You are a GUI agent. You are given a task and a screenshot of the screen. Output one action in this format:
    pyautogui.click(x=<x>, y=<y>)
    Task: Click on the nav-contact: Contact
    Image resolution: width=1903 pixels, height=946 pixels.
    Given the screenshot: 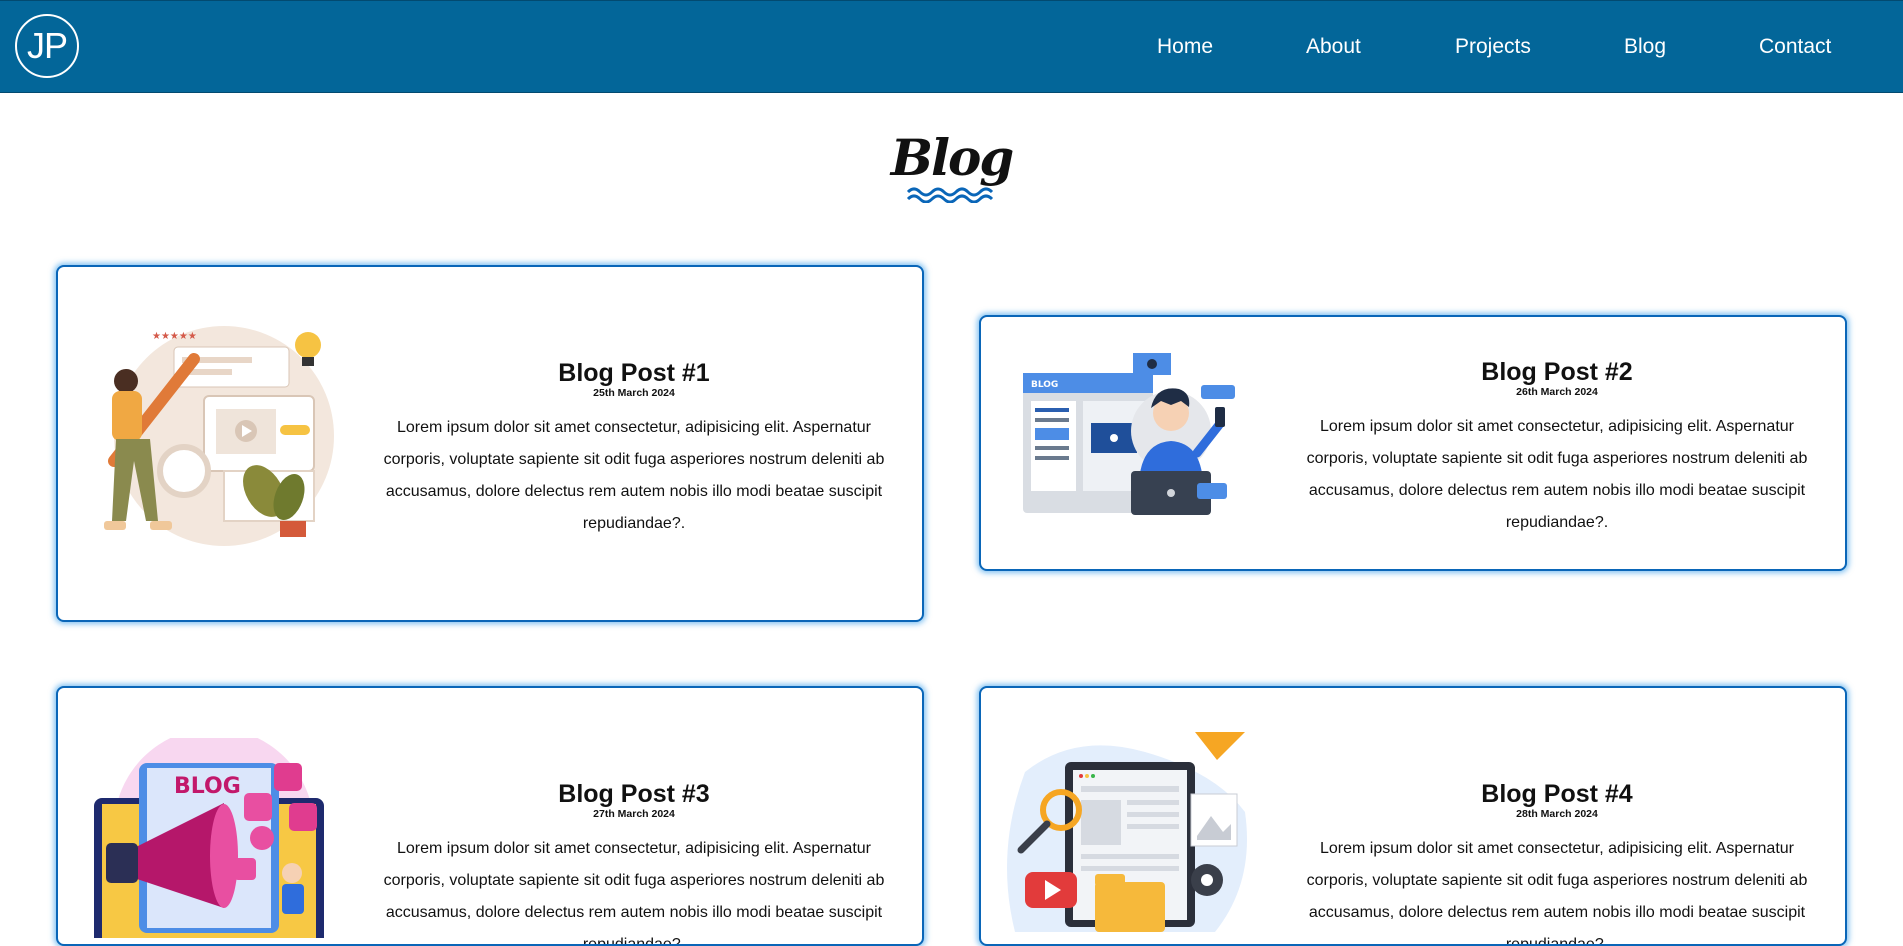 What is the action you would take?
    pyautogui.click(x=1795, y=47)
    